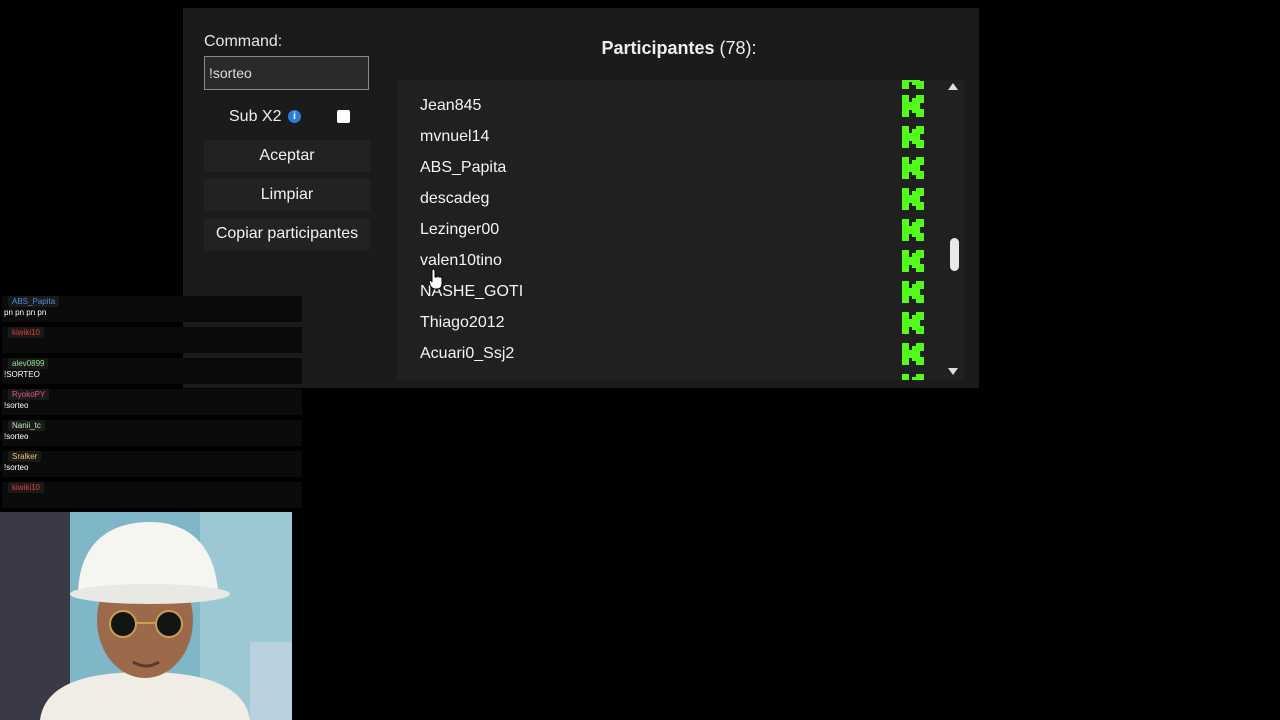  I want to click on chat-message: alev0899 !SORTEO, so click(152, 371).